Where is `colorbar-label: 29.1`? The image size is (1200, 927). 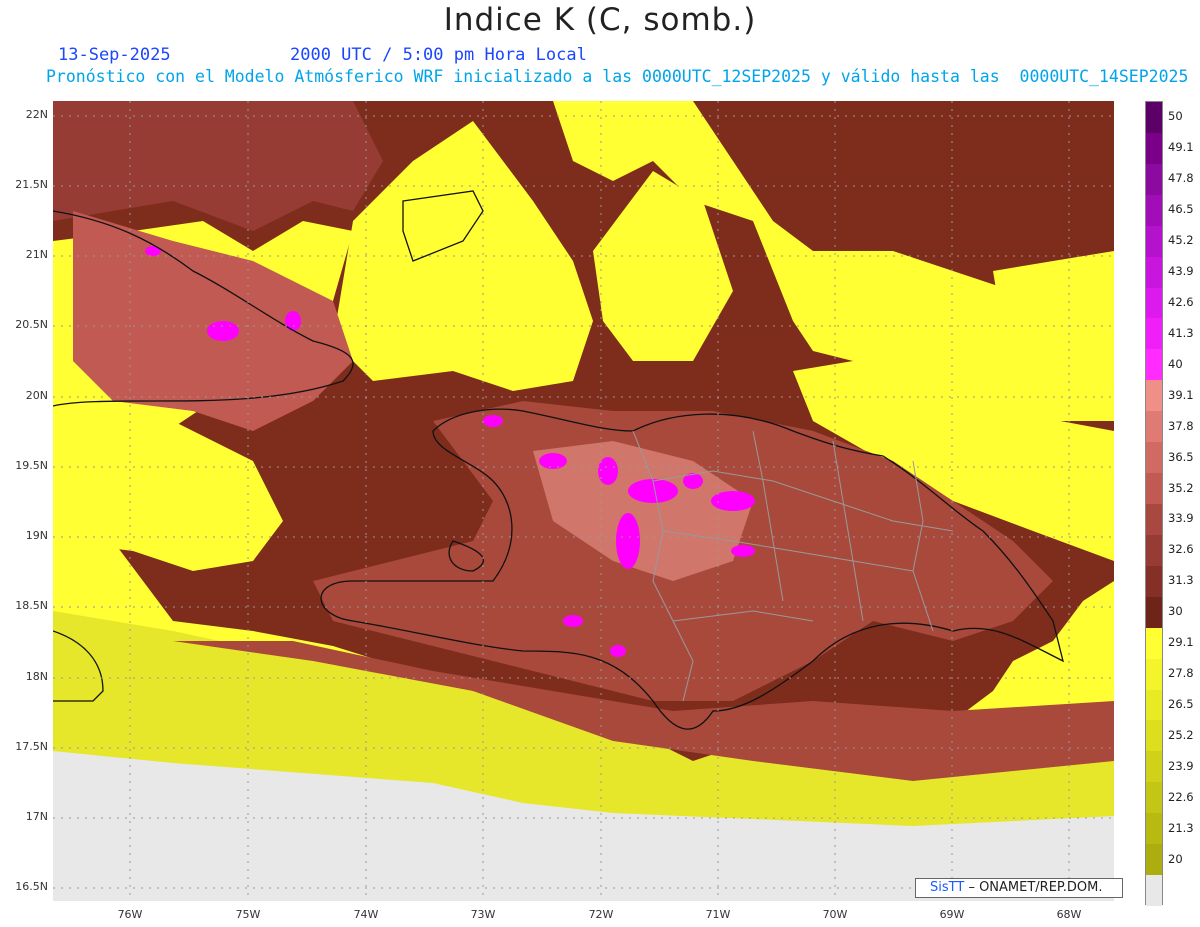
colorbar-label: 29.1 is located at coordinates (1181, 642).